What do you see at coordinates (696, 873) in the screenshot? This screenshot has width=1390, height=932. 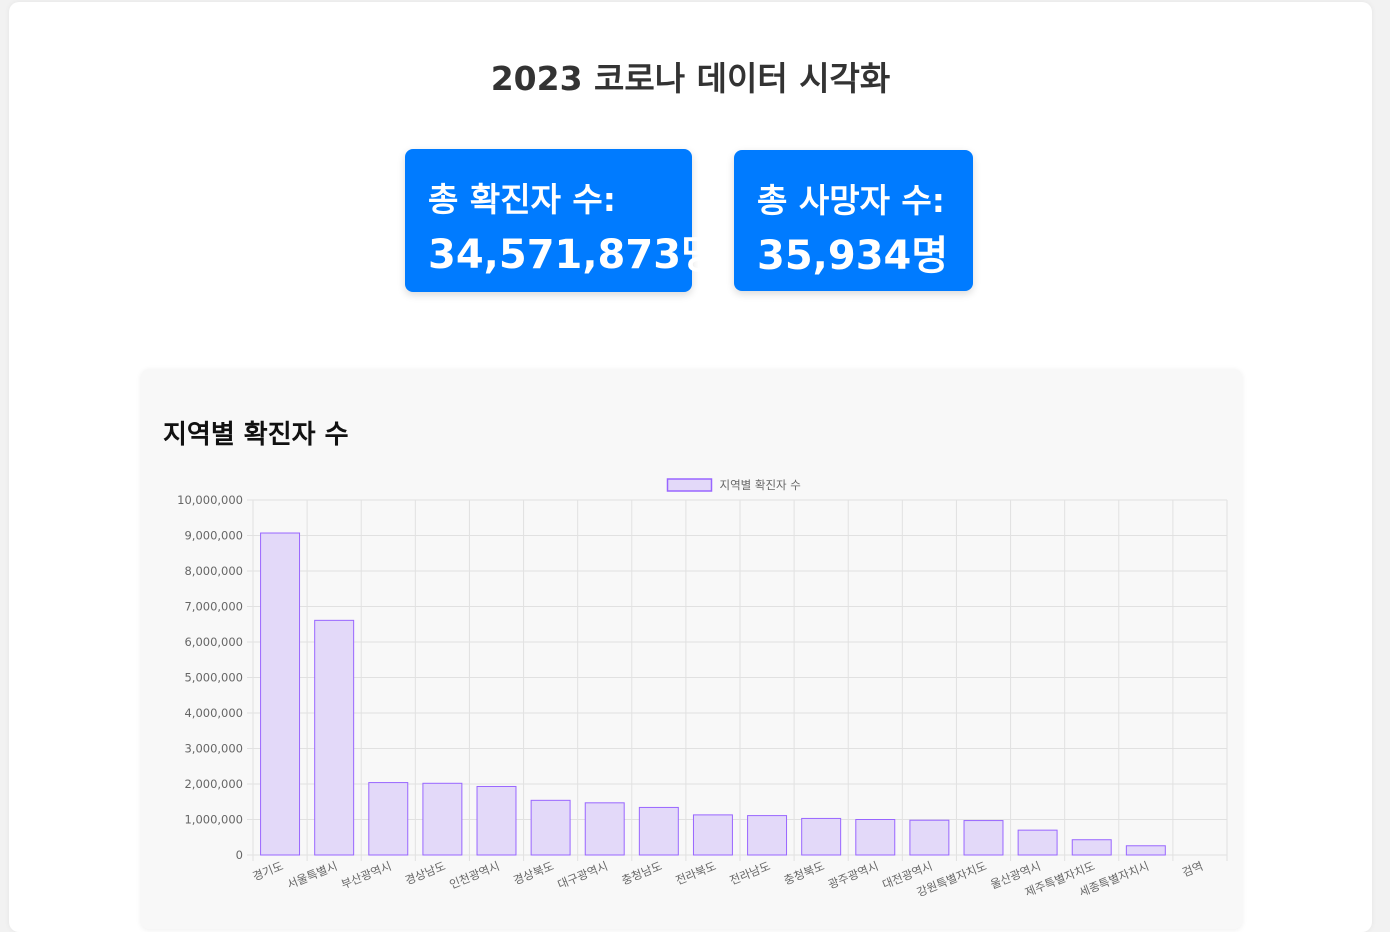 I see `x-tick-label: 전라북도` at bounding box center [696, 873].